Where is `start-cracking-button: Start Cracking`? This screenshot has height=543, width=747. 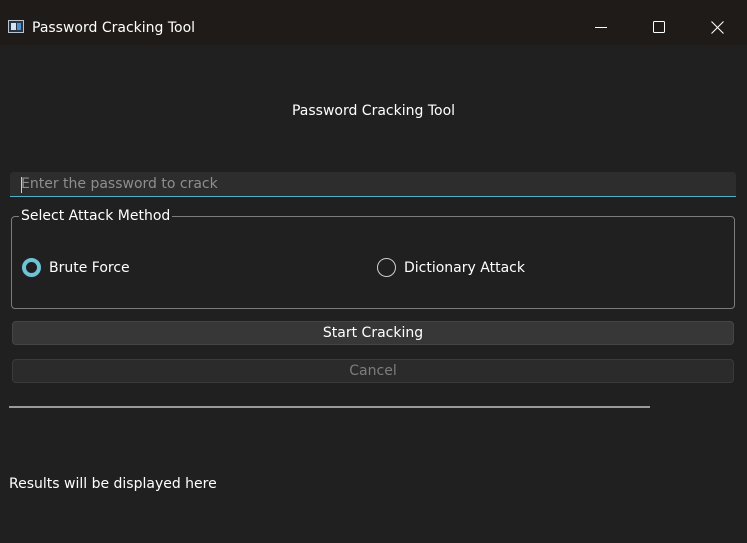
start-cracking-button: Start Cracking is located at coordinates (373, 333).